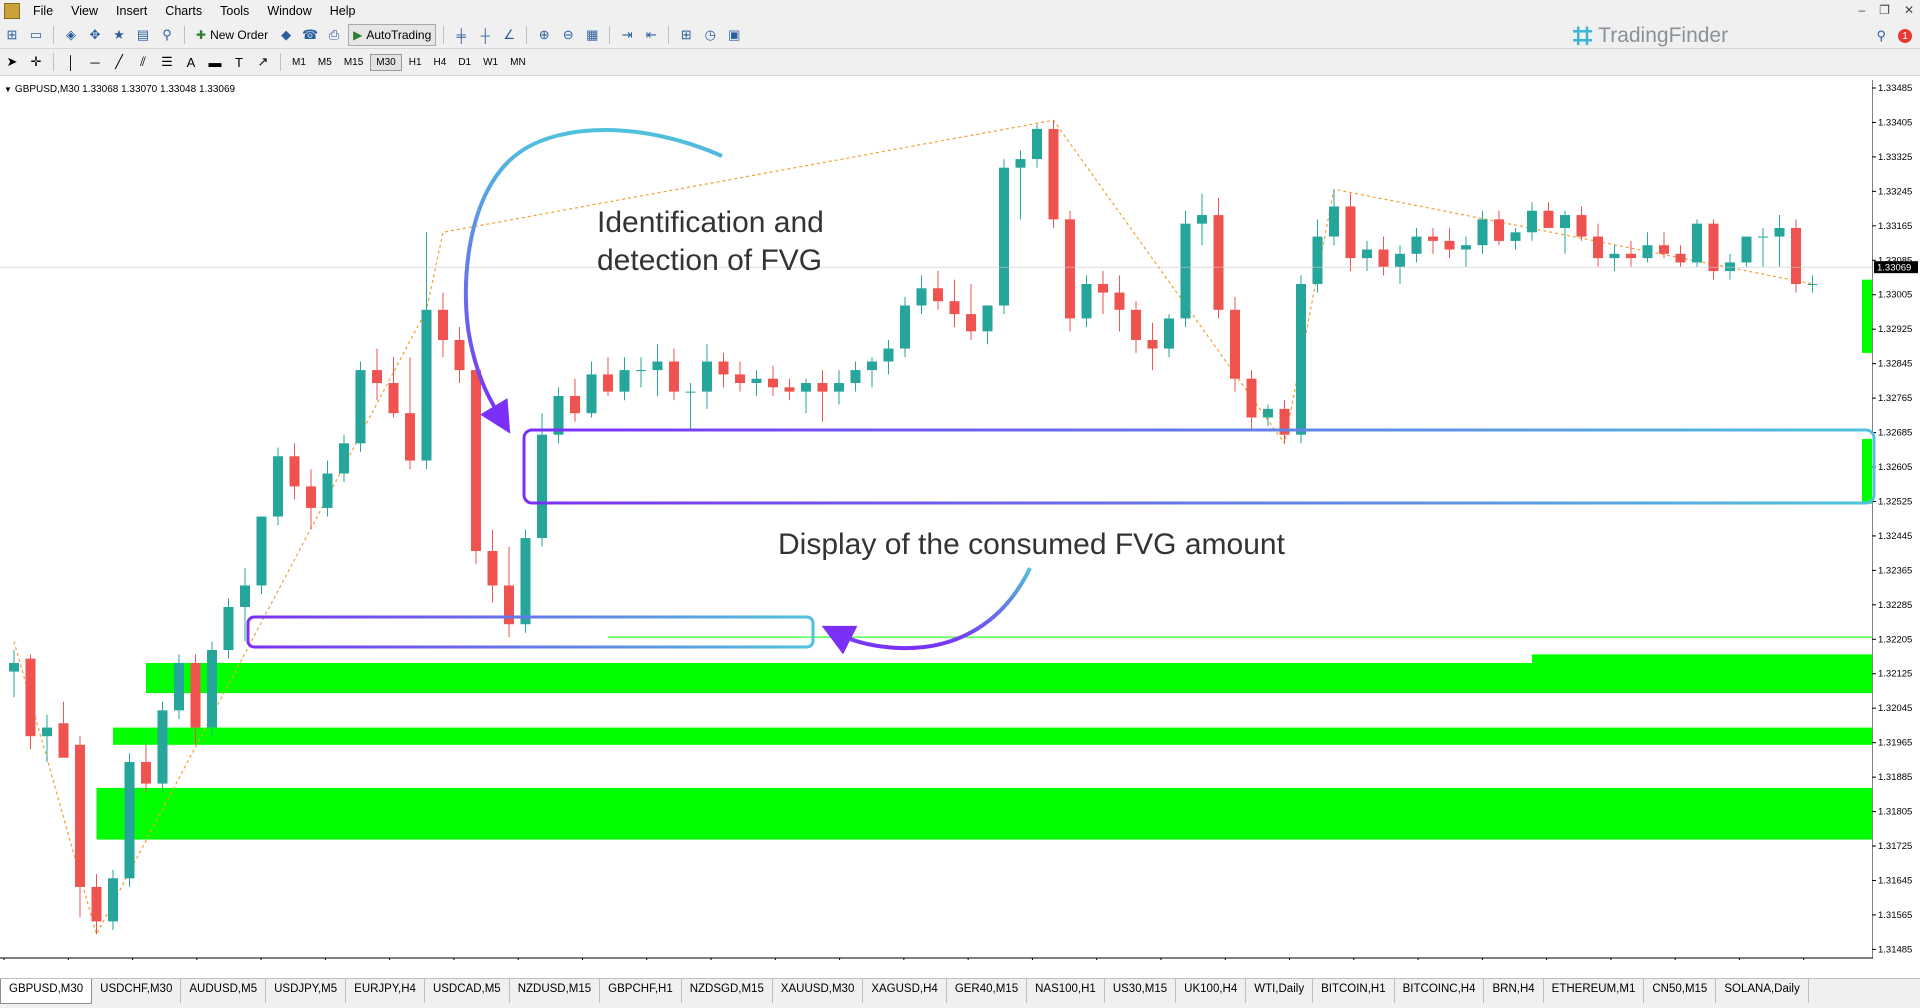  Describe the element at coordinates (710, 35) in the screenshot. I see `periods-icon: ◷` at that location.